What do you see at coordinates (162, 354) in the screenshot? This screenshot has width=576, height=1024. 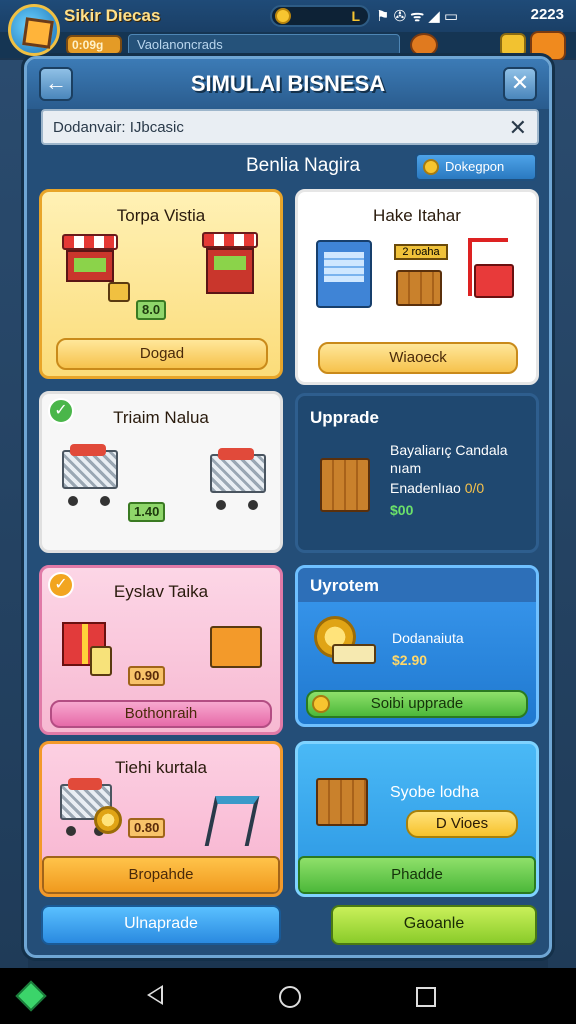 I see `card-button: Dogad` at bounding box center [162, 354].